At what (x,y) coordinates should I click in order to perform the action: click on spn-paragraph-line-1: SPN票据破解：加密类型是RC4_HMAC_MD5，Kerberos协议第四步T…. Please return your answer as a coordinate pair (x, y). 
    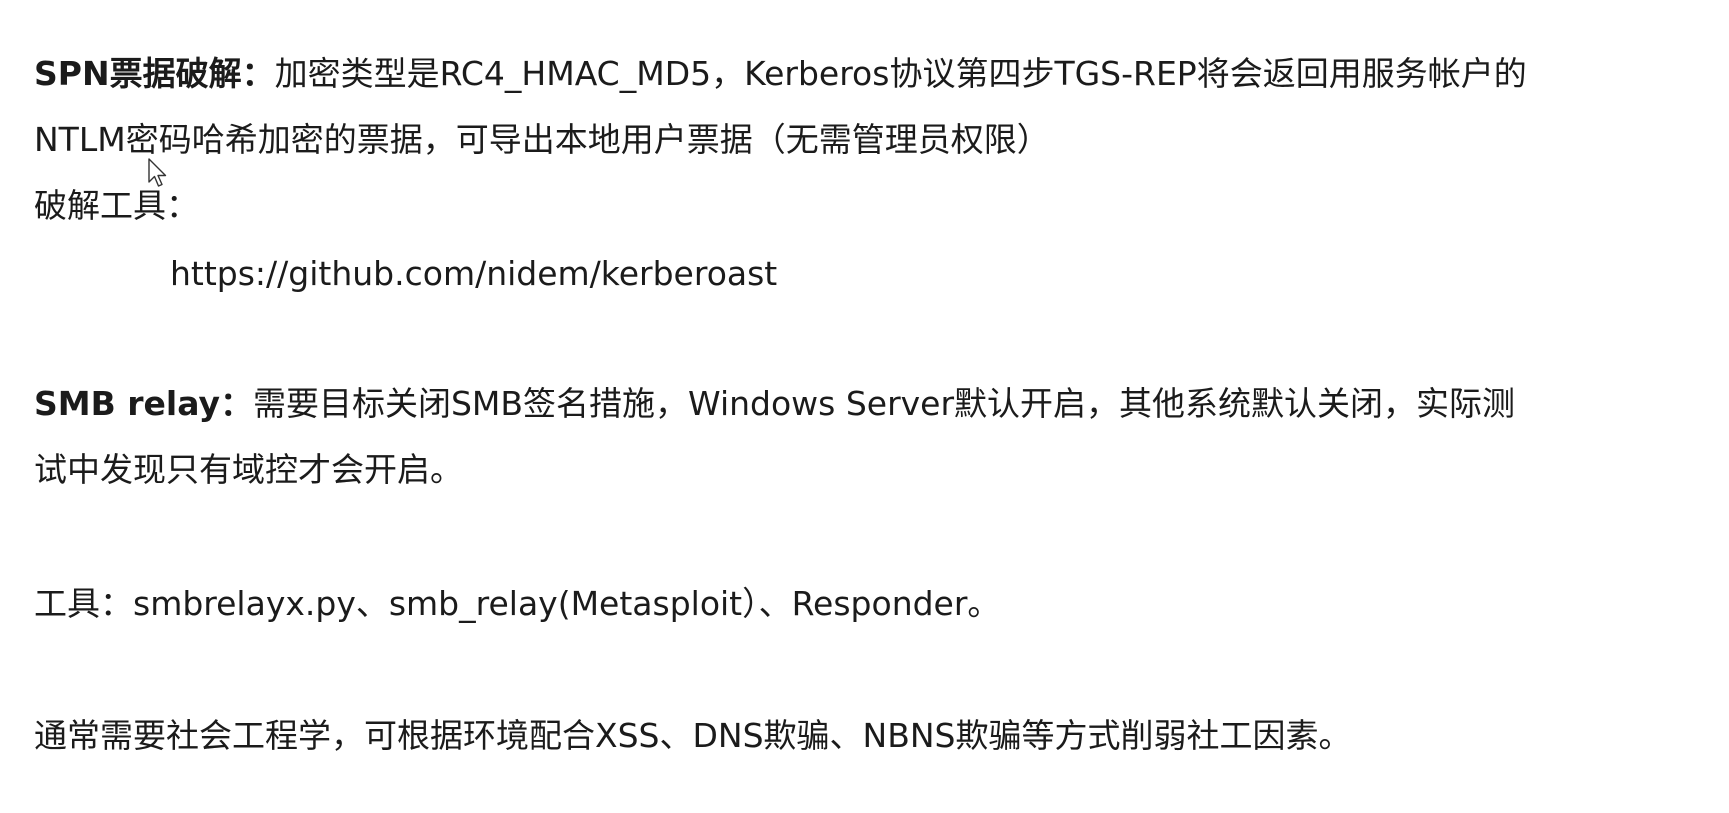
    Looking at the image, I should click on (780, 74).